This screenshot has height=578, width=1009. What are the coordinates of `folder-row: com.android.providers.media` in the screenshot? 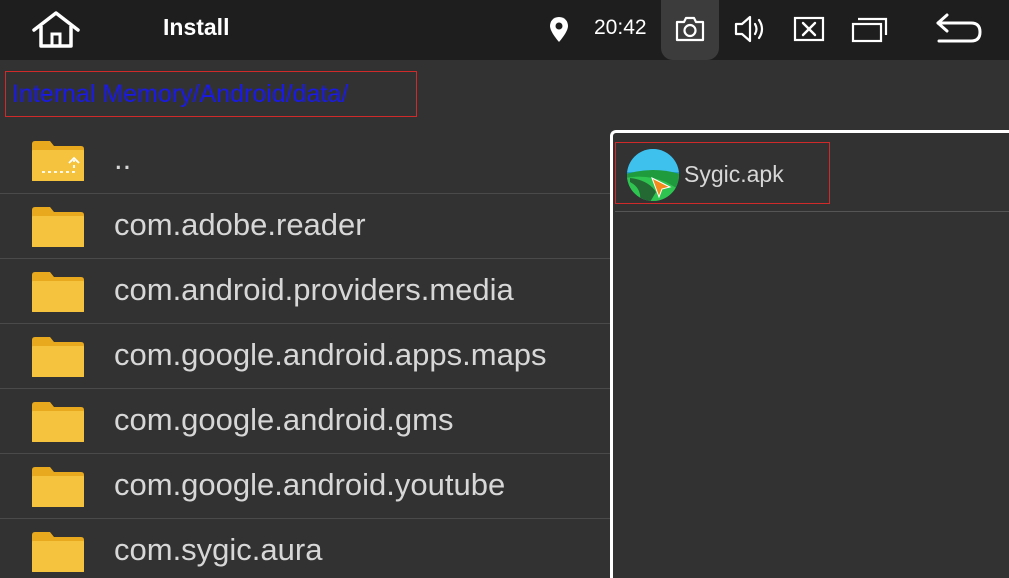 It's located at (305, 290).